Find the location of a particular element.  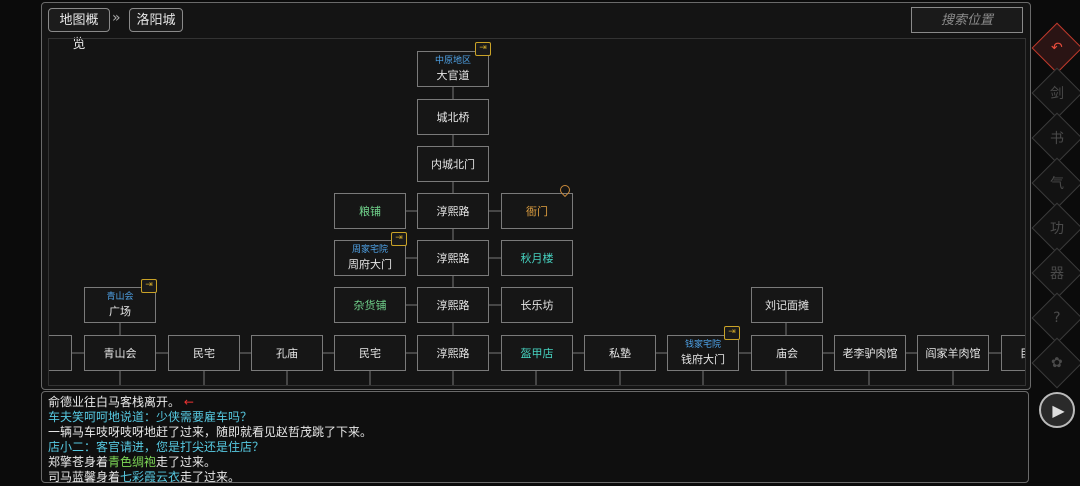

node-label: 大官道 is located at coordinates (453, 75).